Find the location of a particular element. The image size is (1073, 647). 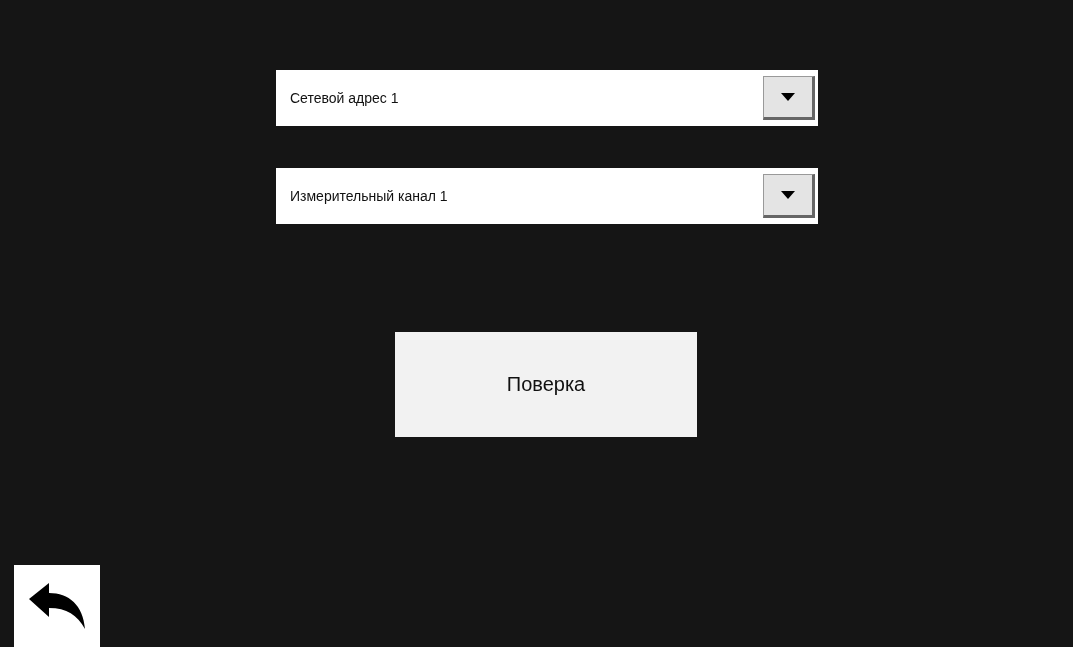

back-arrow-icon is located at coordinates (57, 606).